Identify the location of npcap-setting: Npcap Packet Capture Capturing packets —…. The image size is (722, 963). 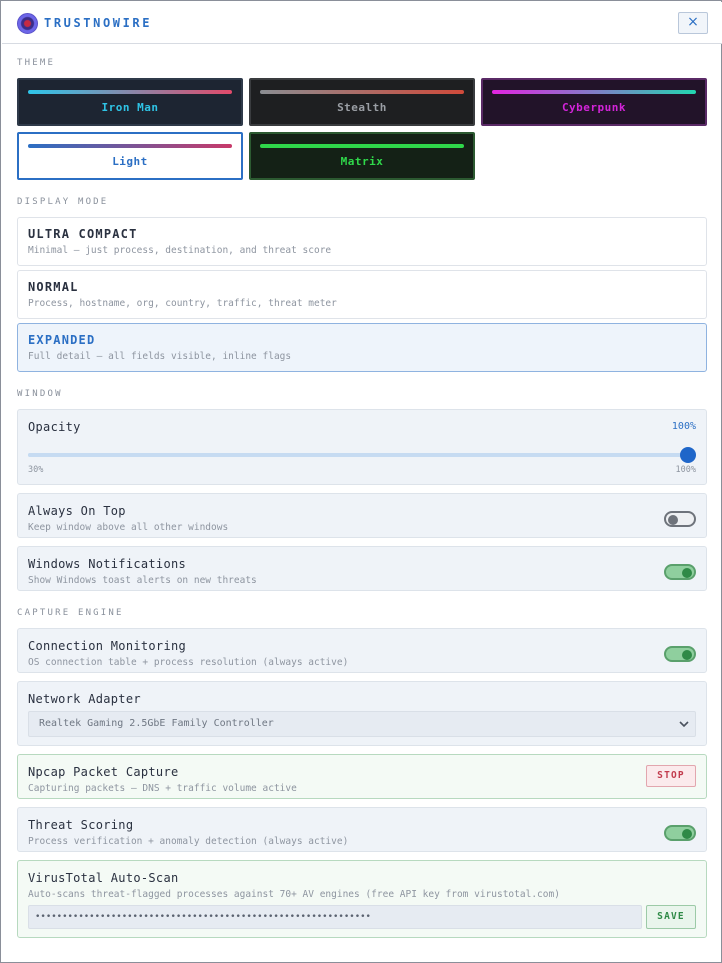
(362, 776).